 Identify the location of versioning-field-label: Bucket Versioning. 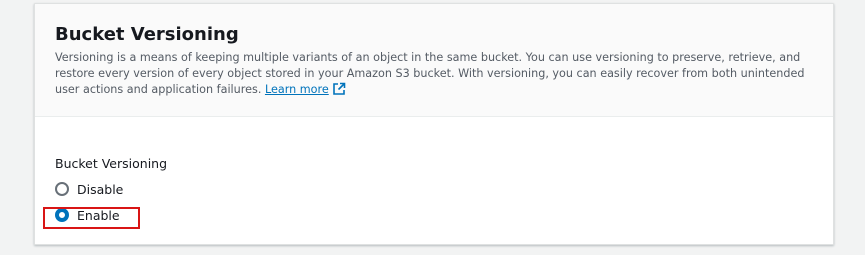
(111, 163).